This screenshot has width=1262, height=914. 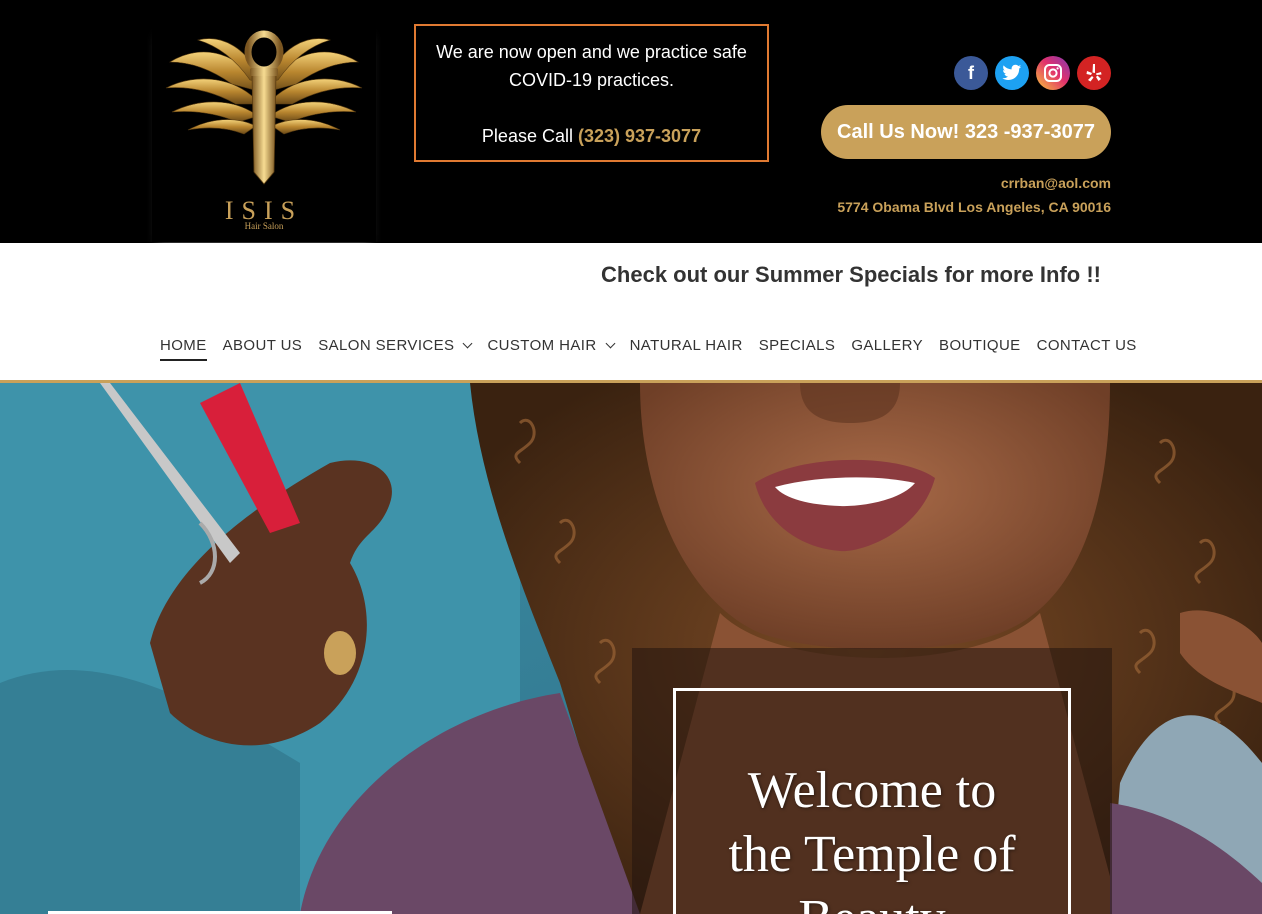 I want to click on nav-item-salon-services: SALON SERVICES, so click(x=395, y=345).